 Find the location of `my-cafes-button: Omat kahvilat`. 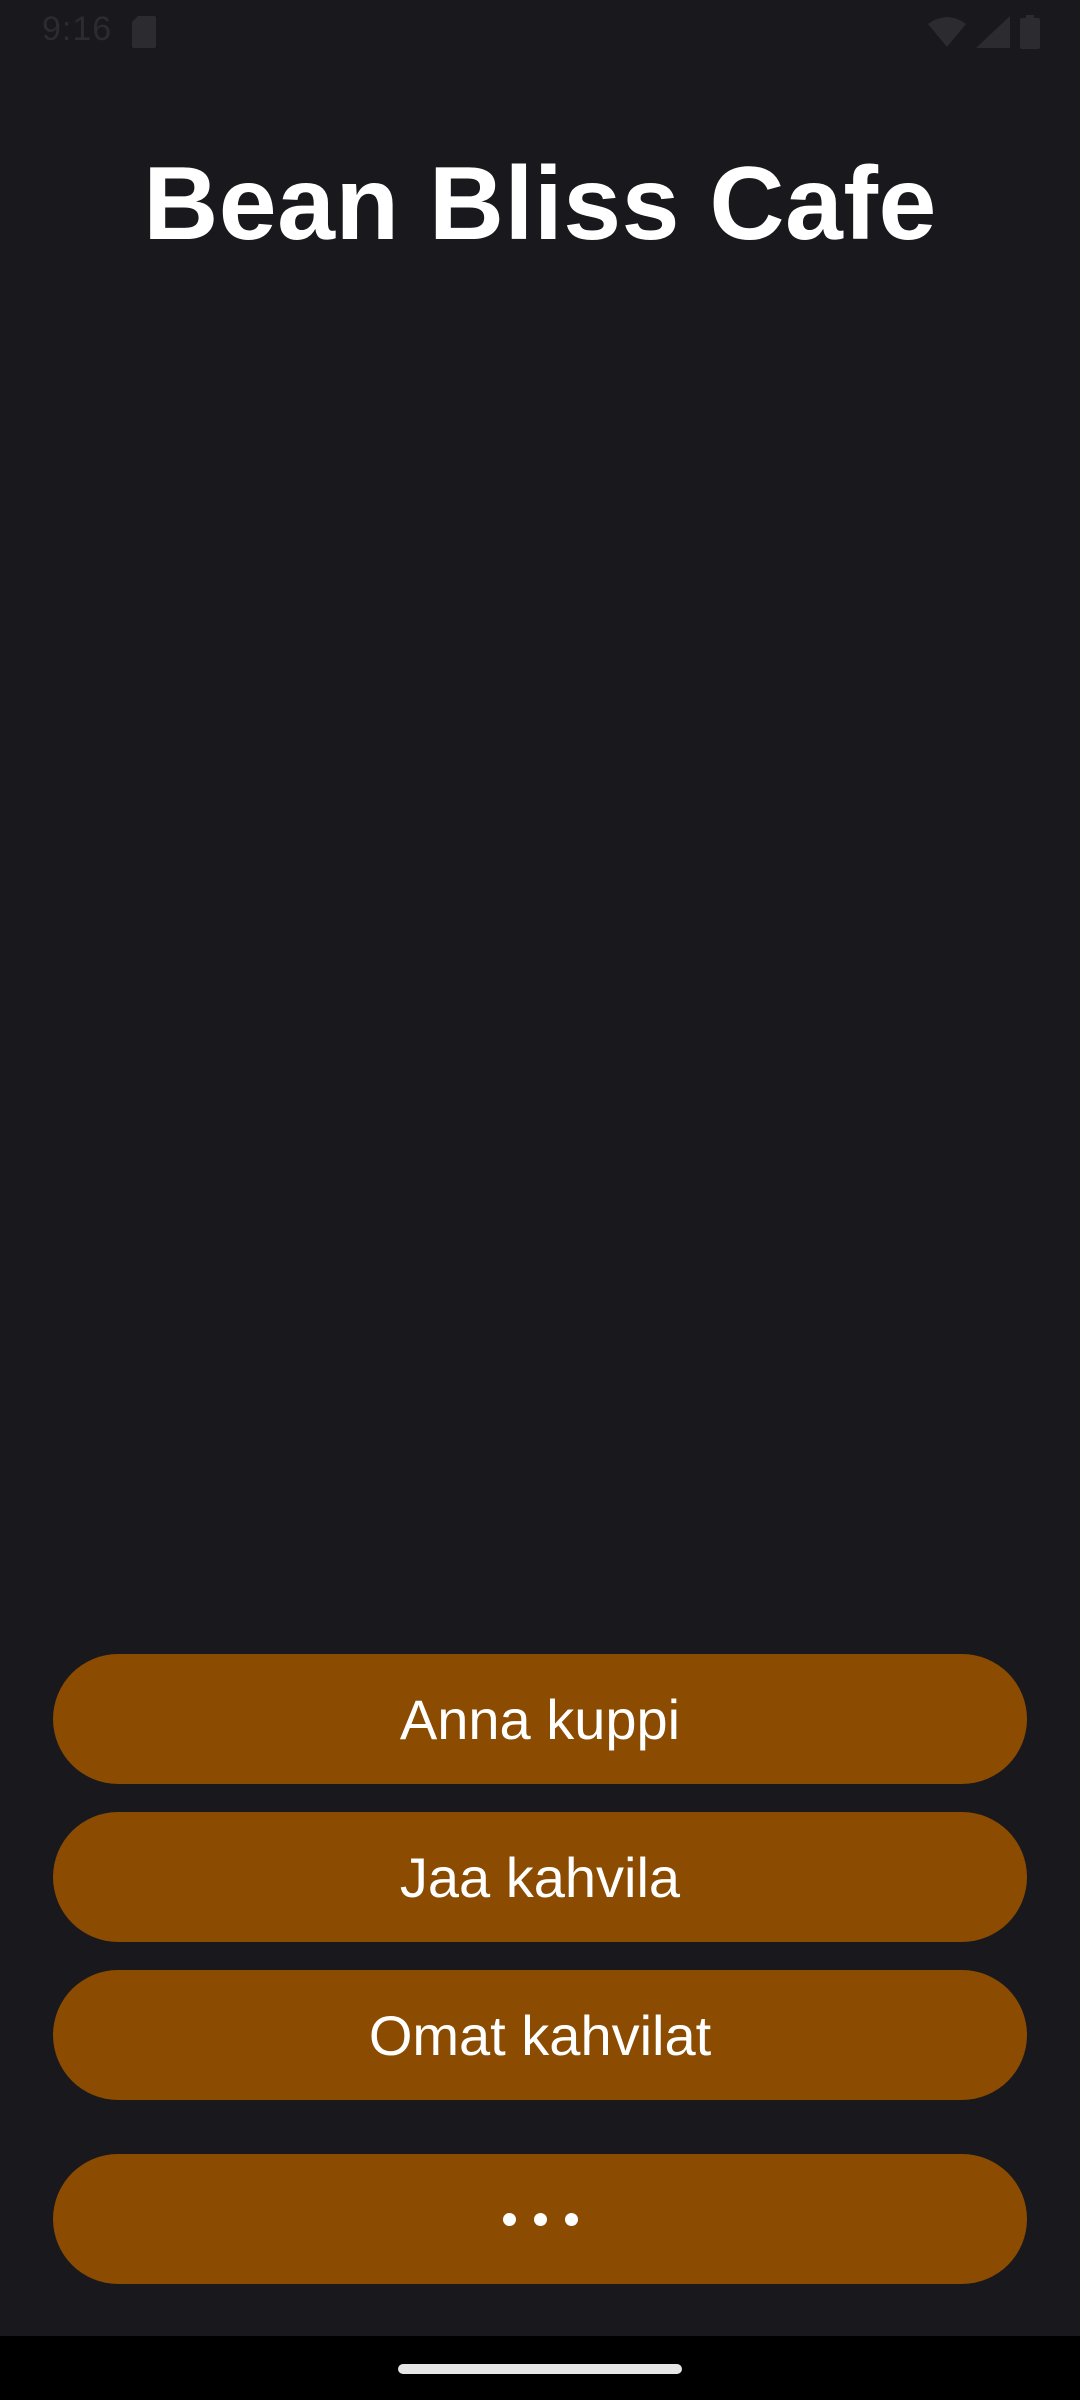

my-cafes-button: Omat kahvilat is located at coordinates (540, 2035).